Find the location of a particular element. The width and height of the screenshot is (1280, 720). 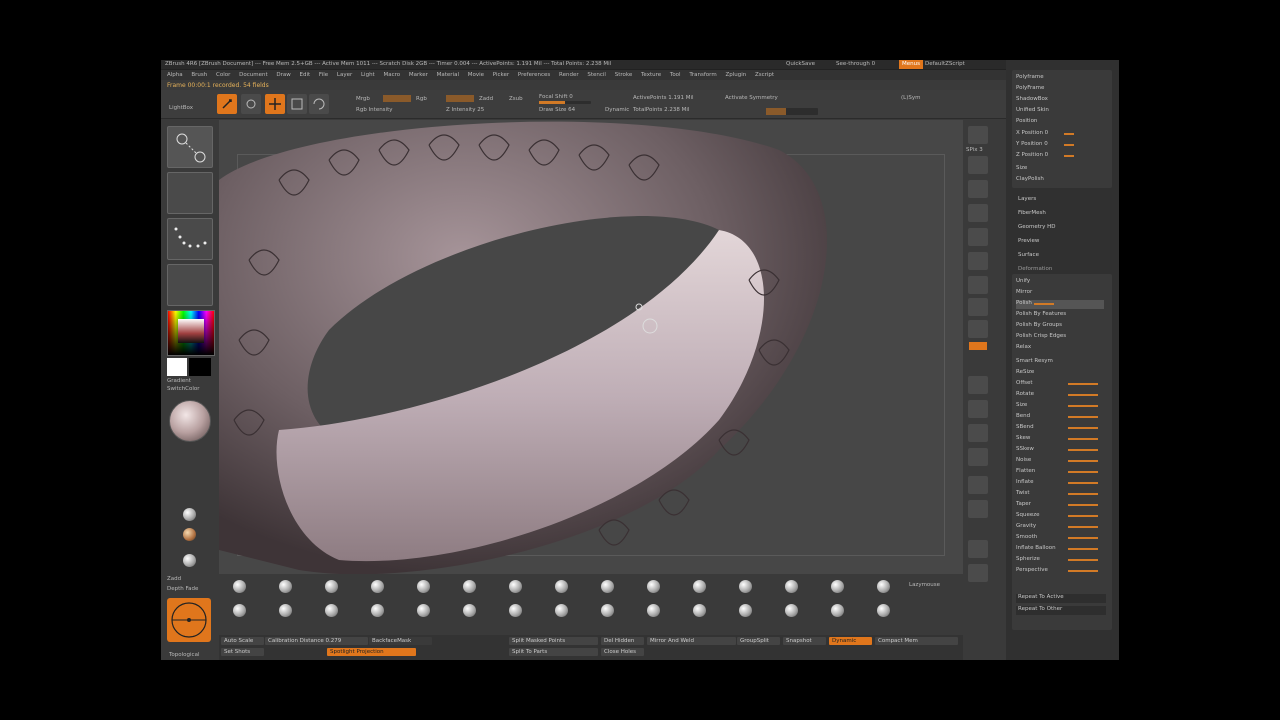

deform-offset-slider: Offset is located at coordinates (1060, 384).